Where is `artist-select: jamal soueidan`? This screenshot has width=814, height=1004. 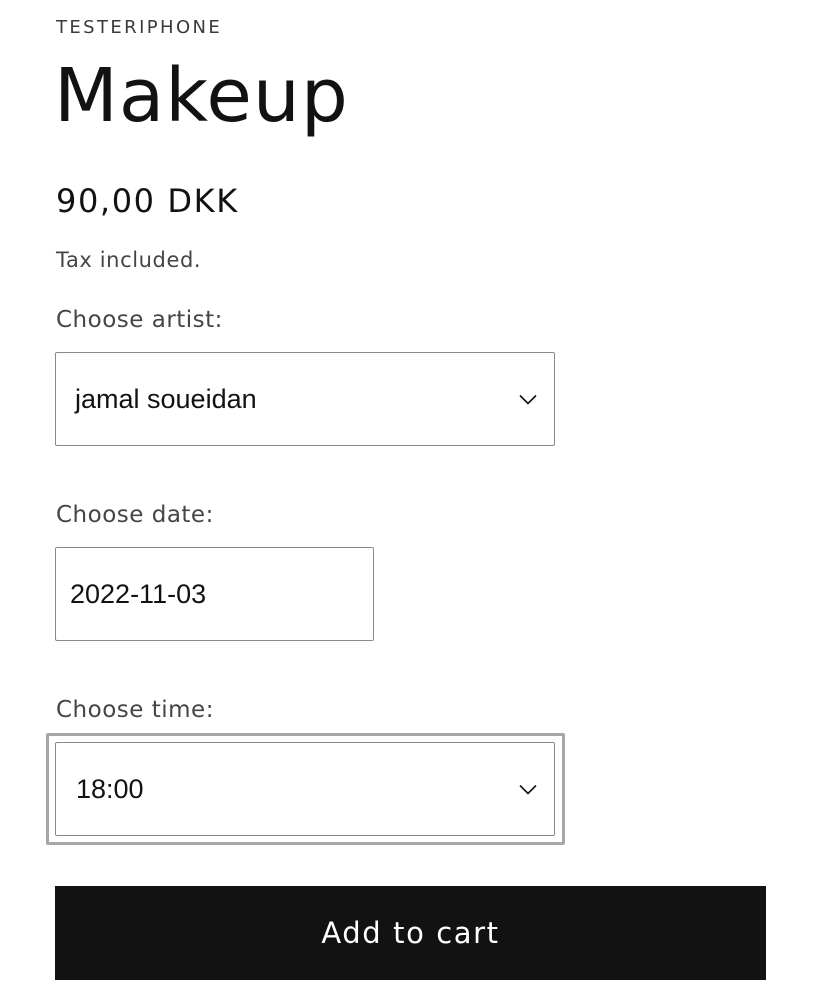 artist-select: jamal soueidan is located at coordinates (305, 399).